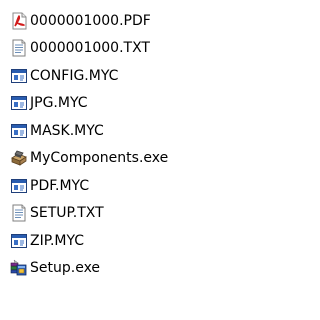  Describe the element at coordinates (57, 240) in the screenshot. I see `file-name: ZIP.MYC` at that location.